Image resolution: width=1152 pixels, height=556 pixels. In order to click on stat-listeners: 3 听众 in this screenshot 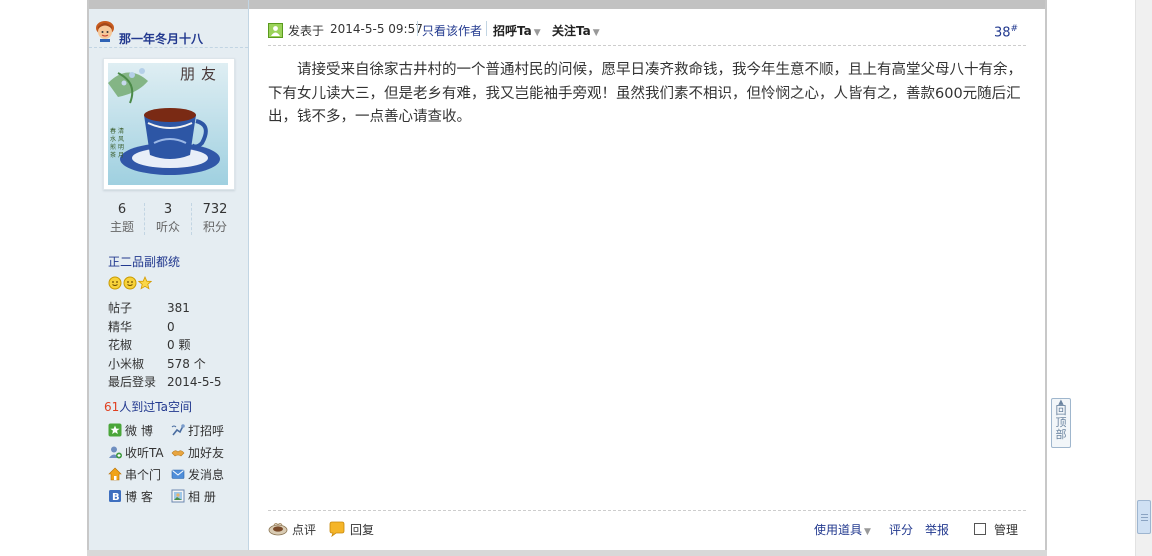, I will do `click(168, 219)`.